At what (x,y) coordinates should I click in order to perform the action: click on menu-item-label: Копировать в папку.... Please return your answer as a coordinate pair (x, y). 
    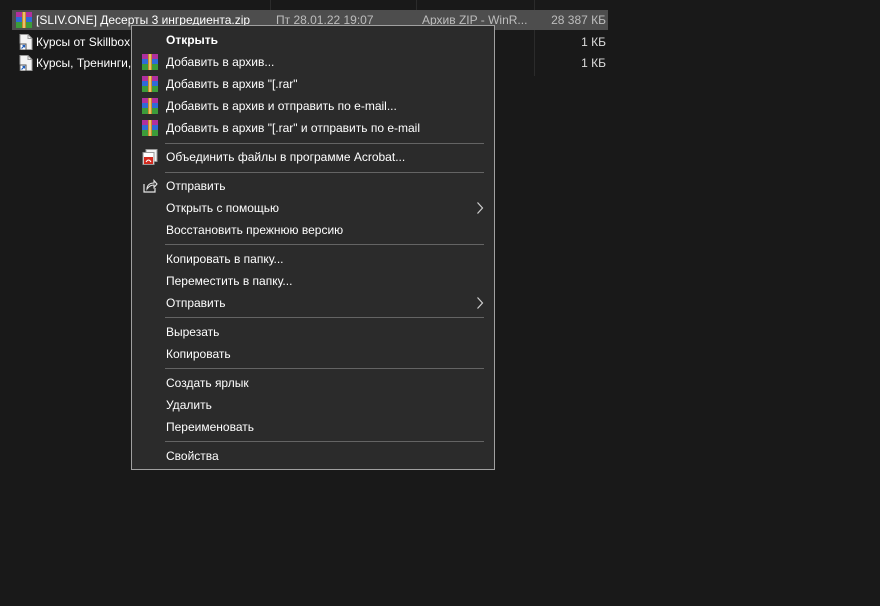
    Looking at the image, I should click on (225, 259).